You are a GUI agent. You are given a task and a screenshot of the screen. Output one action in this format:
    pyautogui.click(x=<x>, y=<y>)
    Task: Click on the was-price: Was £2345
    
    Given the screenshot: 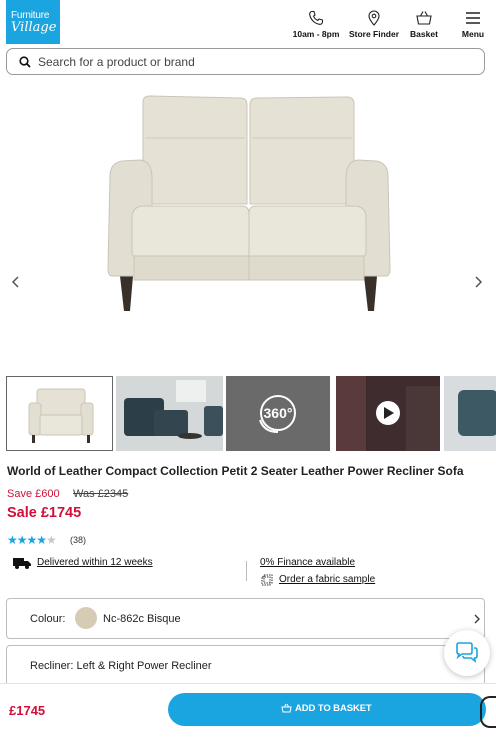 What is the action you would take?
    pyautogui.click(x=101, y=494)
    